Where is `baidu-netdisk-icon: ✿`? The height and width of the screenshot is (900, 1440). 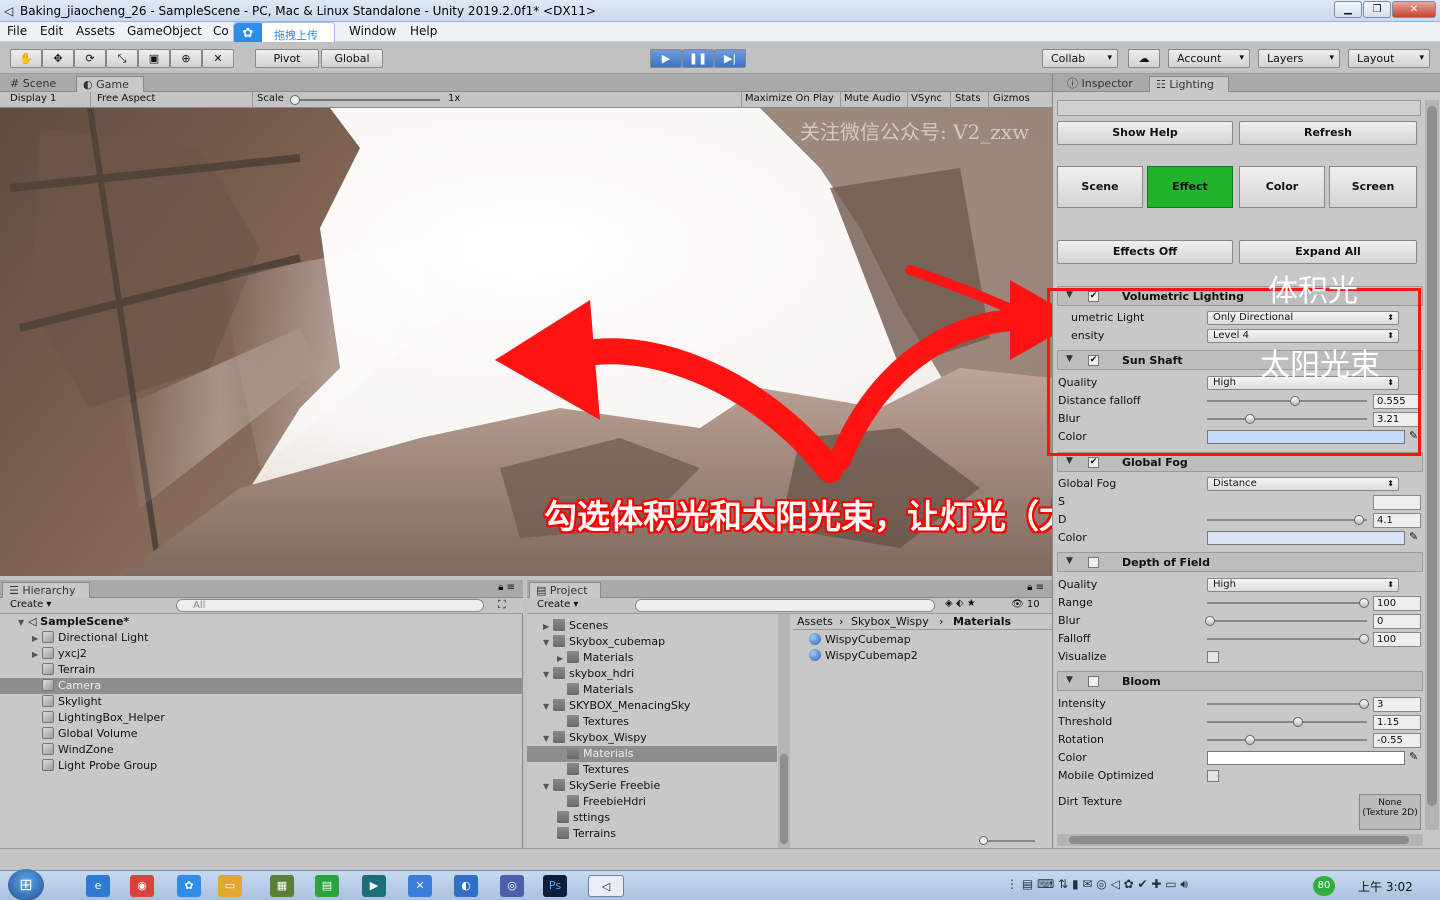
baidu-netdisk-icon: ✿ is located at coordinates (189, 886).